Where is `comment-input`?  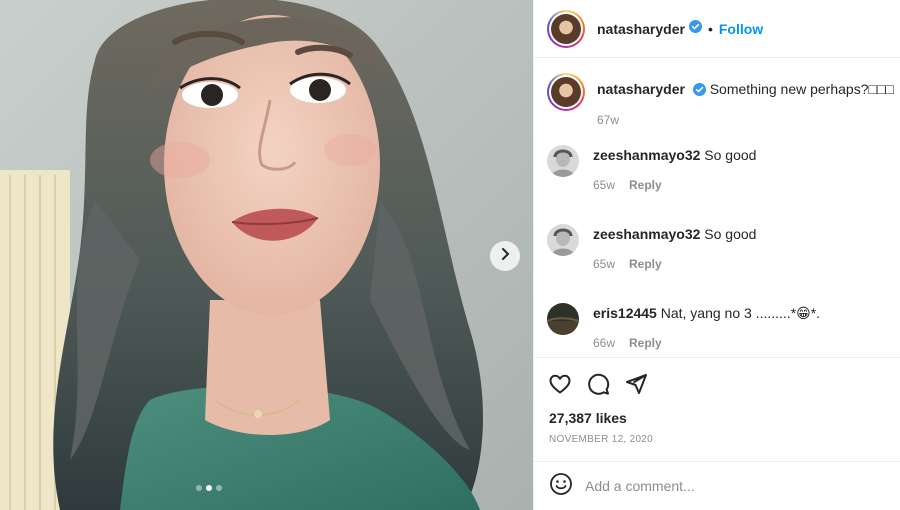
comment-input is located at coordinates (735, 486).